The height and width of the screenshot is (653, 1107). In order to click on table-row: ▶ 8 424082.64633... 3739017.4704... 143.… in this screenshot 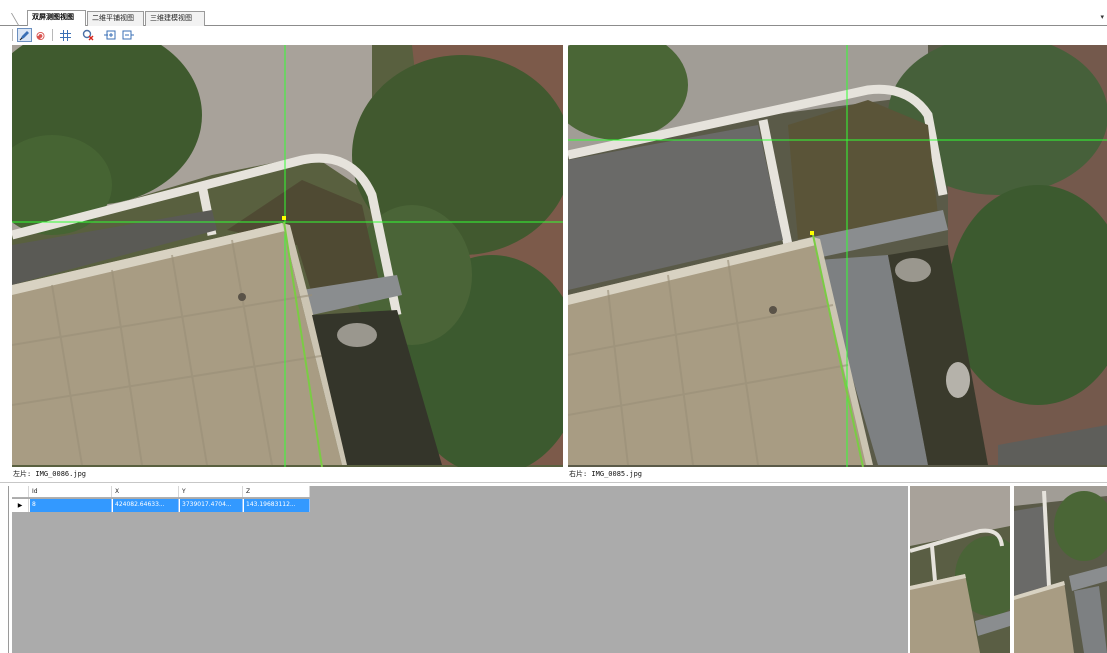, I will do `click(161, 505)`.